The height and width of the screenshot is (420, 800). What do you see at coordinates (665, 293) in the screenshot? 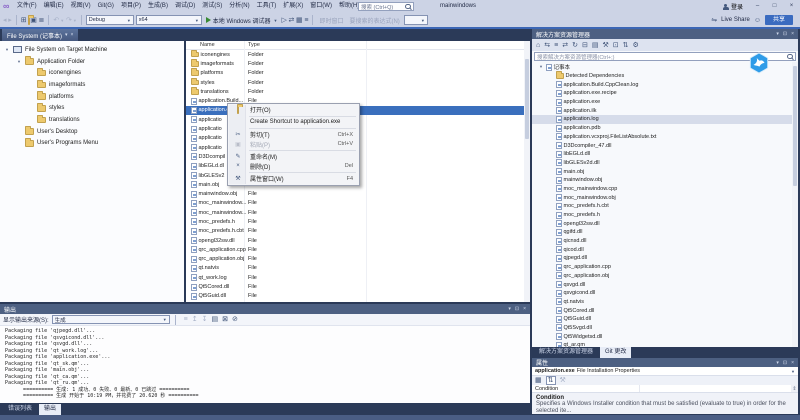
I see `solution-item-25: qsvgicond.dll` at bounding box center [665, 293].